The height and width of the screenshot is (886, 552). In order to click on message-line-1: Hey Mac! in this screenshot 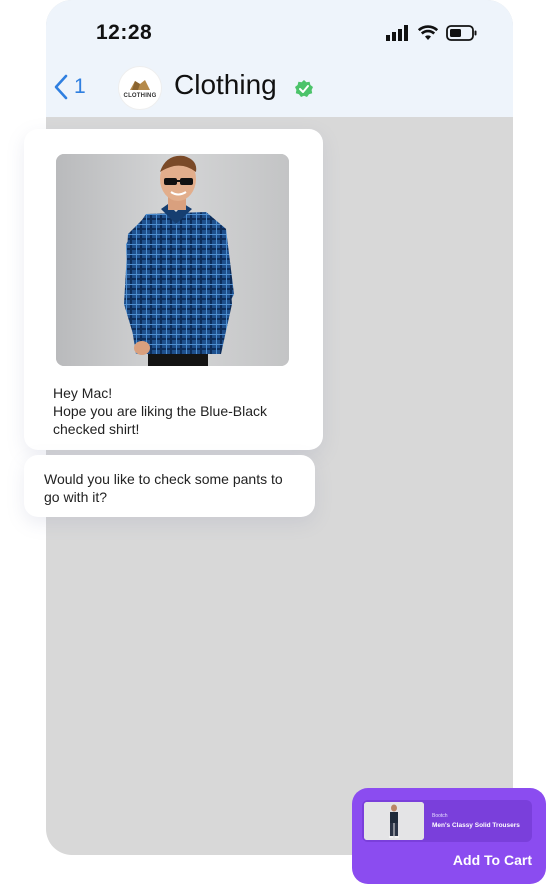, I will do `click(83, 393)`.